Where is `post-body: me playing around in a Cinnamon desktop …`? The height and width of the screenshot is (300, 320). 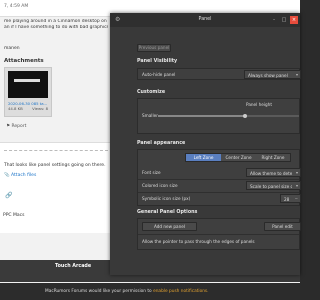 post-body: me playing around in a Cinnamon desktop … is located at coordinates (56, 25).